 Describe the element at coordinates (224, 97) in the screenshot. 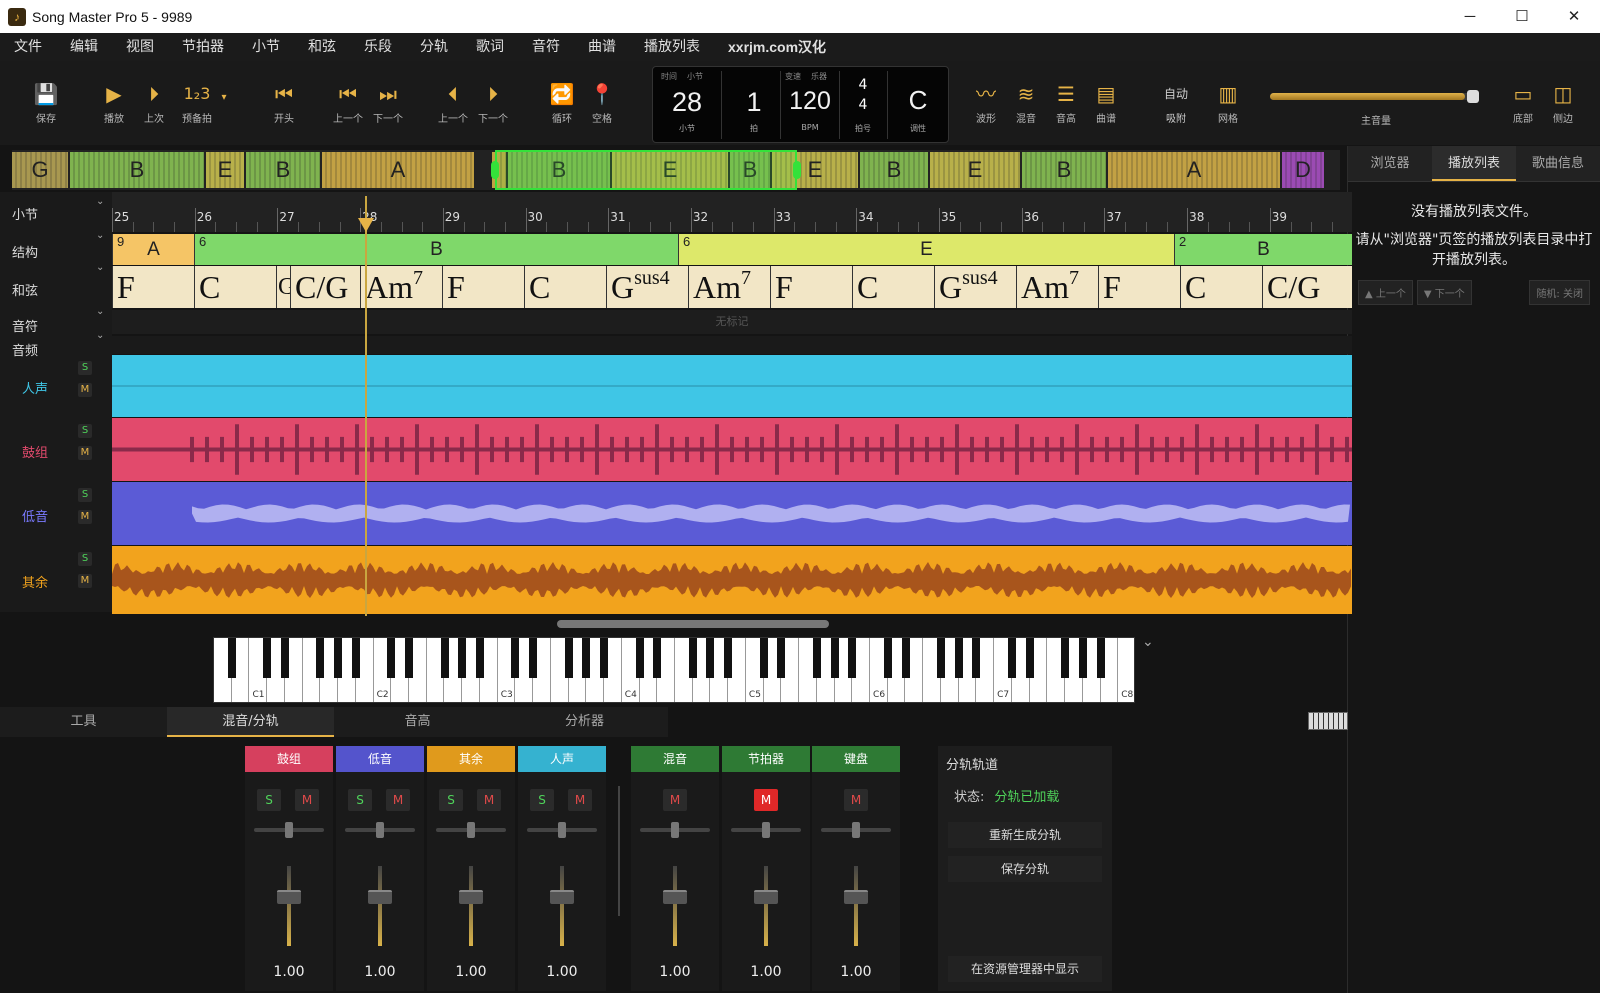

I see `count-in-dropdown: ▾` at that location.